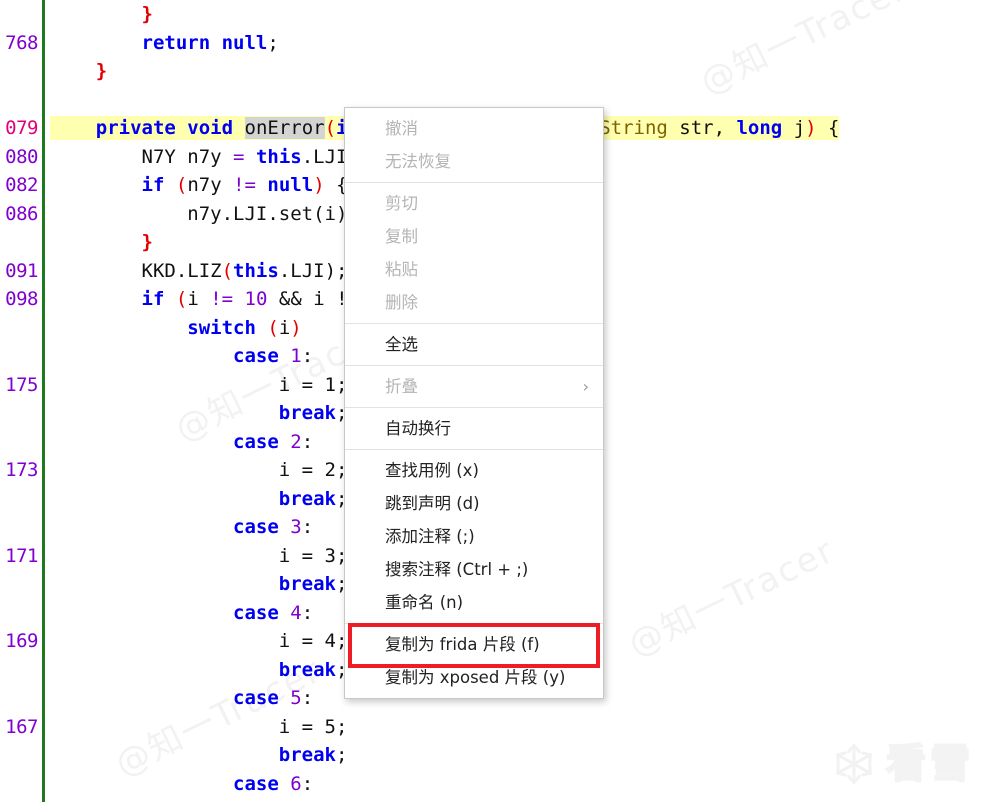  I want to click on code-text: i = 2;, so click(199, 470).